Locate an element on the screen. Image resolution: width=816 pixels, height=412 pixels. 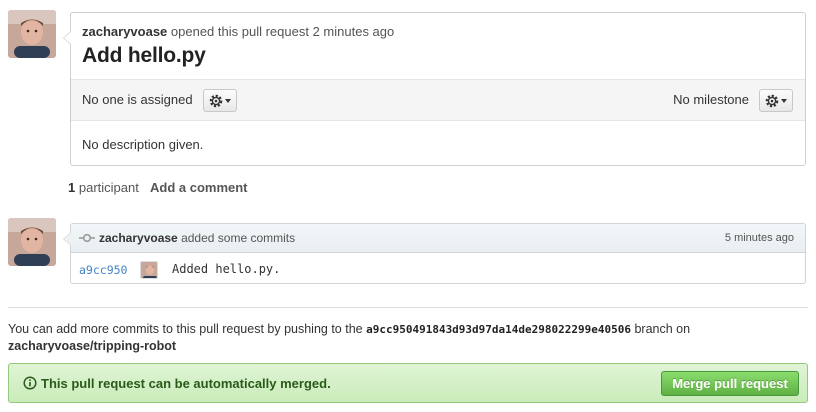
commits-time: 5 minutes ago is located at coordinates (759, 238).